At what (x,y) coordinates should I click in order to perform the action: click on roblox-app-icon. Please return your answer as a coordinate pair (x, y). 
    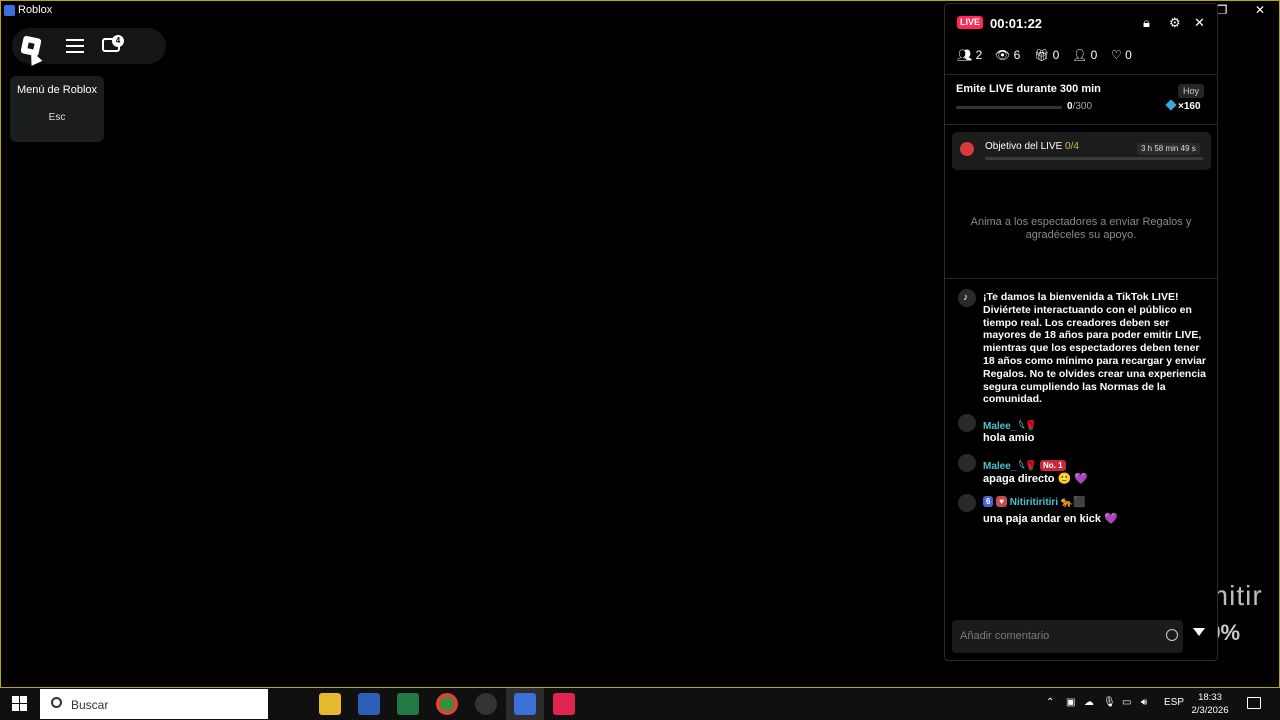
    Looking at the image, I should click on (9, 10).